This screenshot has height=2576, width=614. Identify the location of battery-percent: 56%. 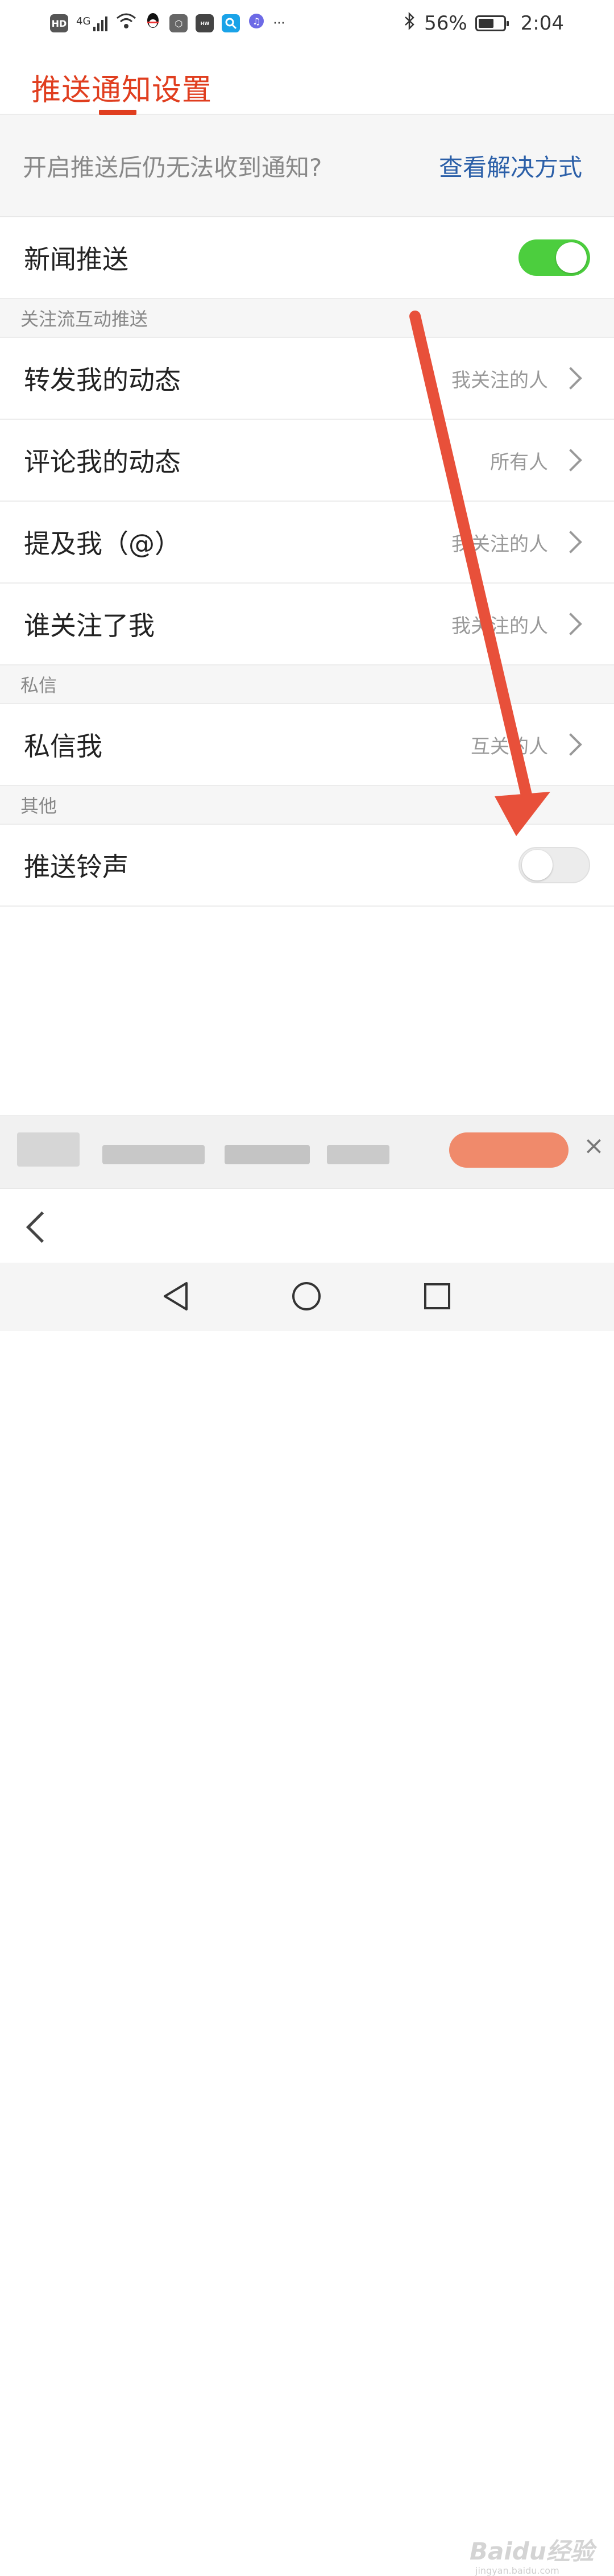
(445, 24).